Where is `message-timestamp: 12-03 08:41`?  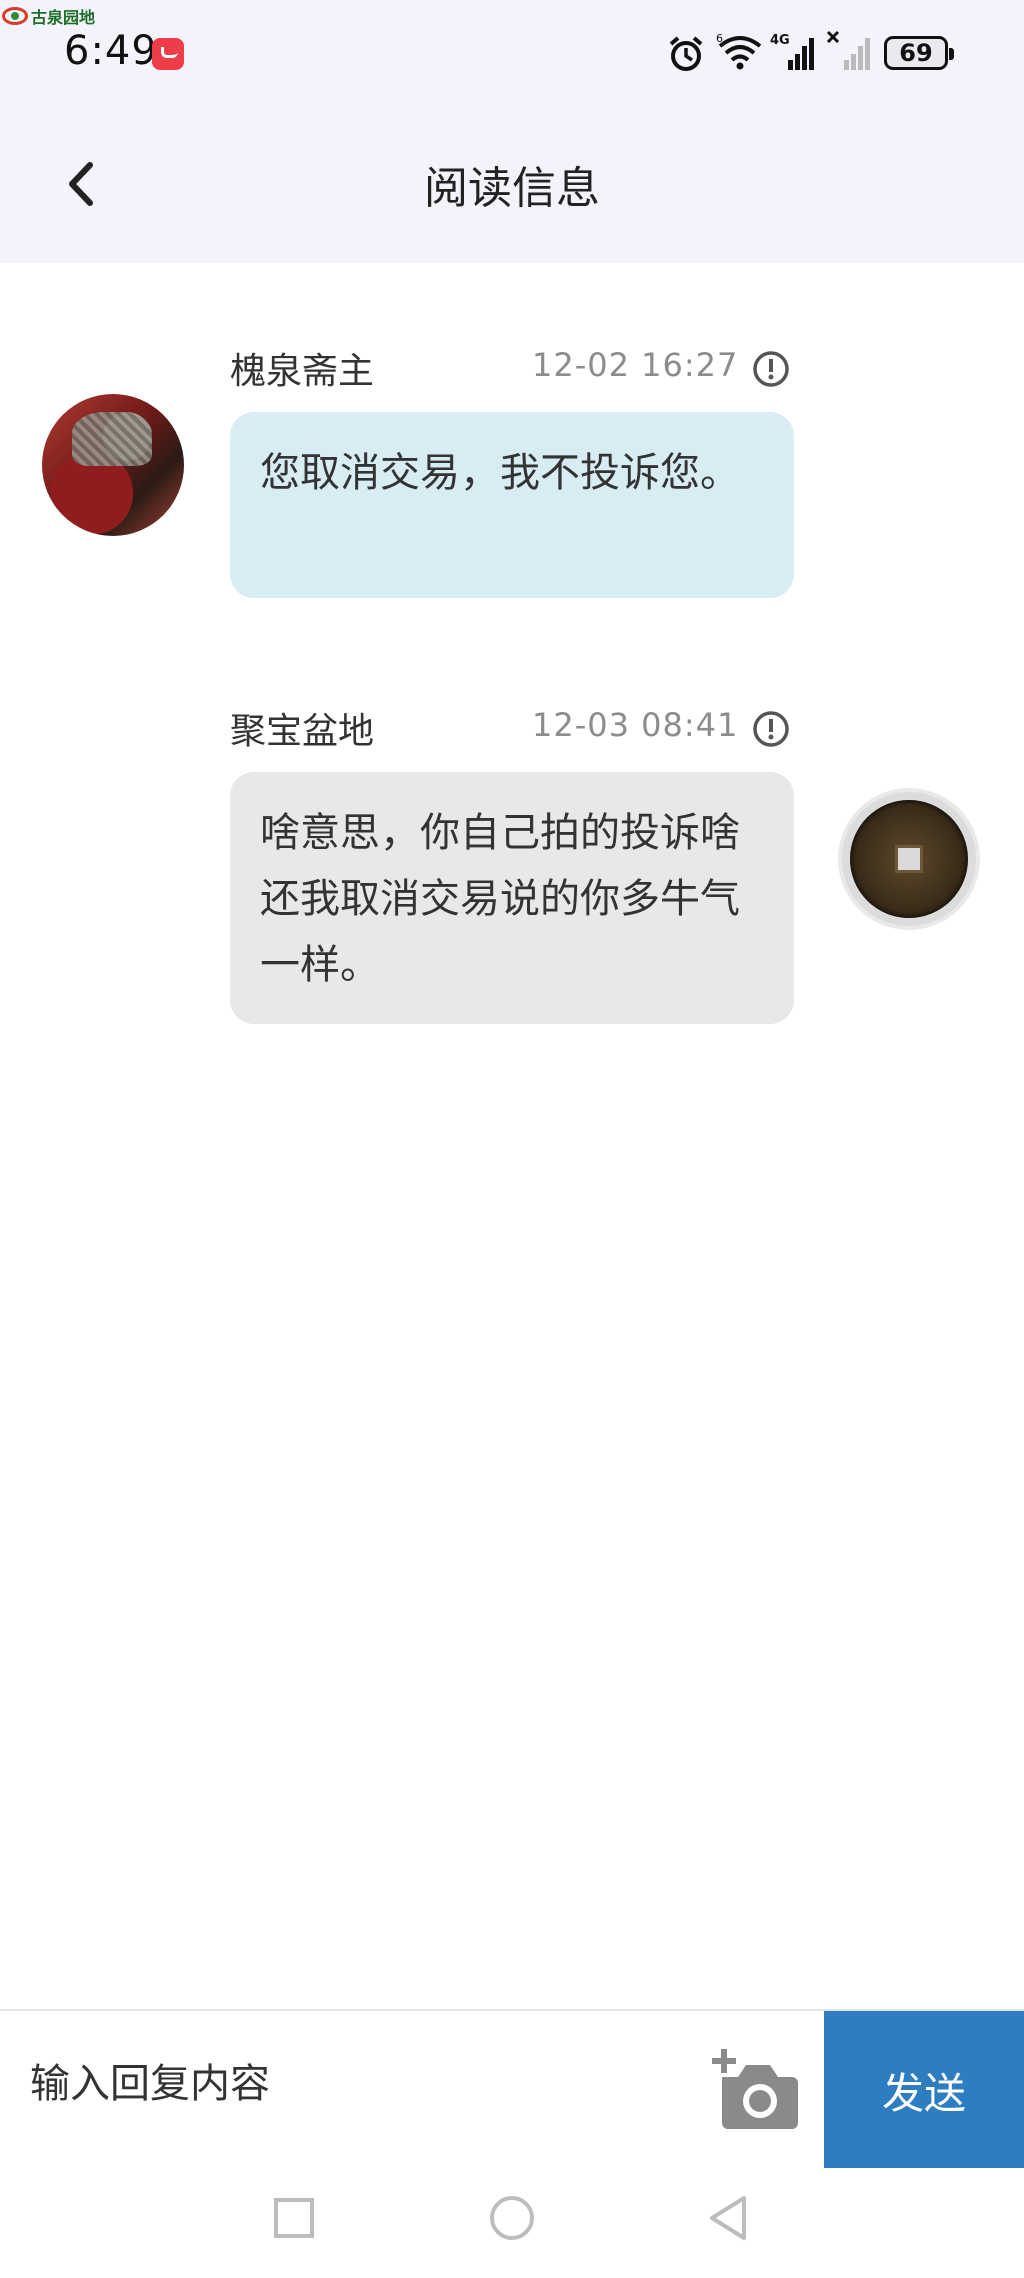
message-timestamp: 12-03 08:41 is located at coordinates (635, 725).